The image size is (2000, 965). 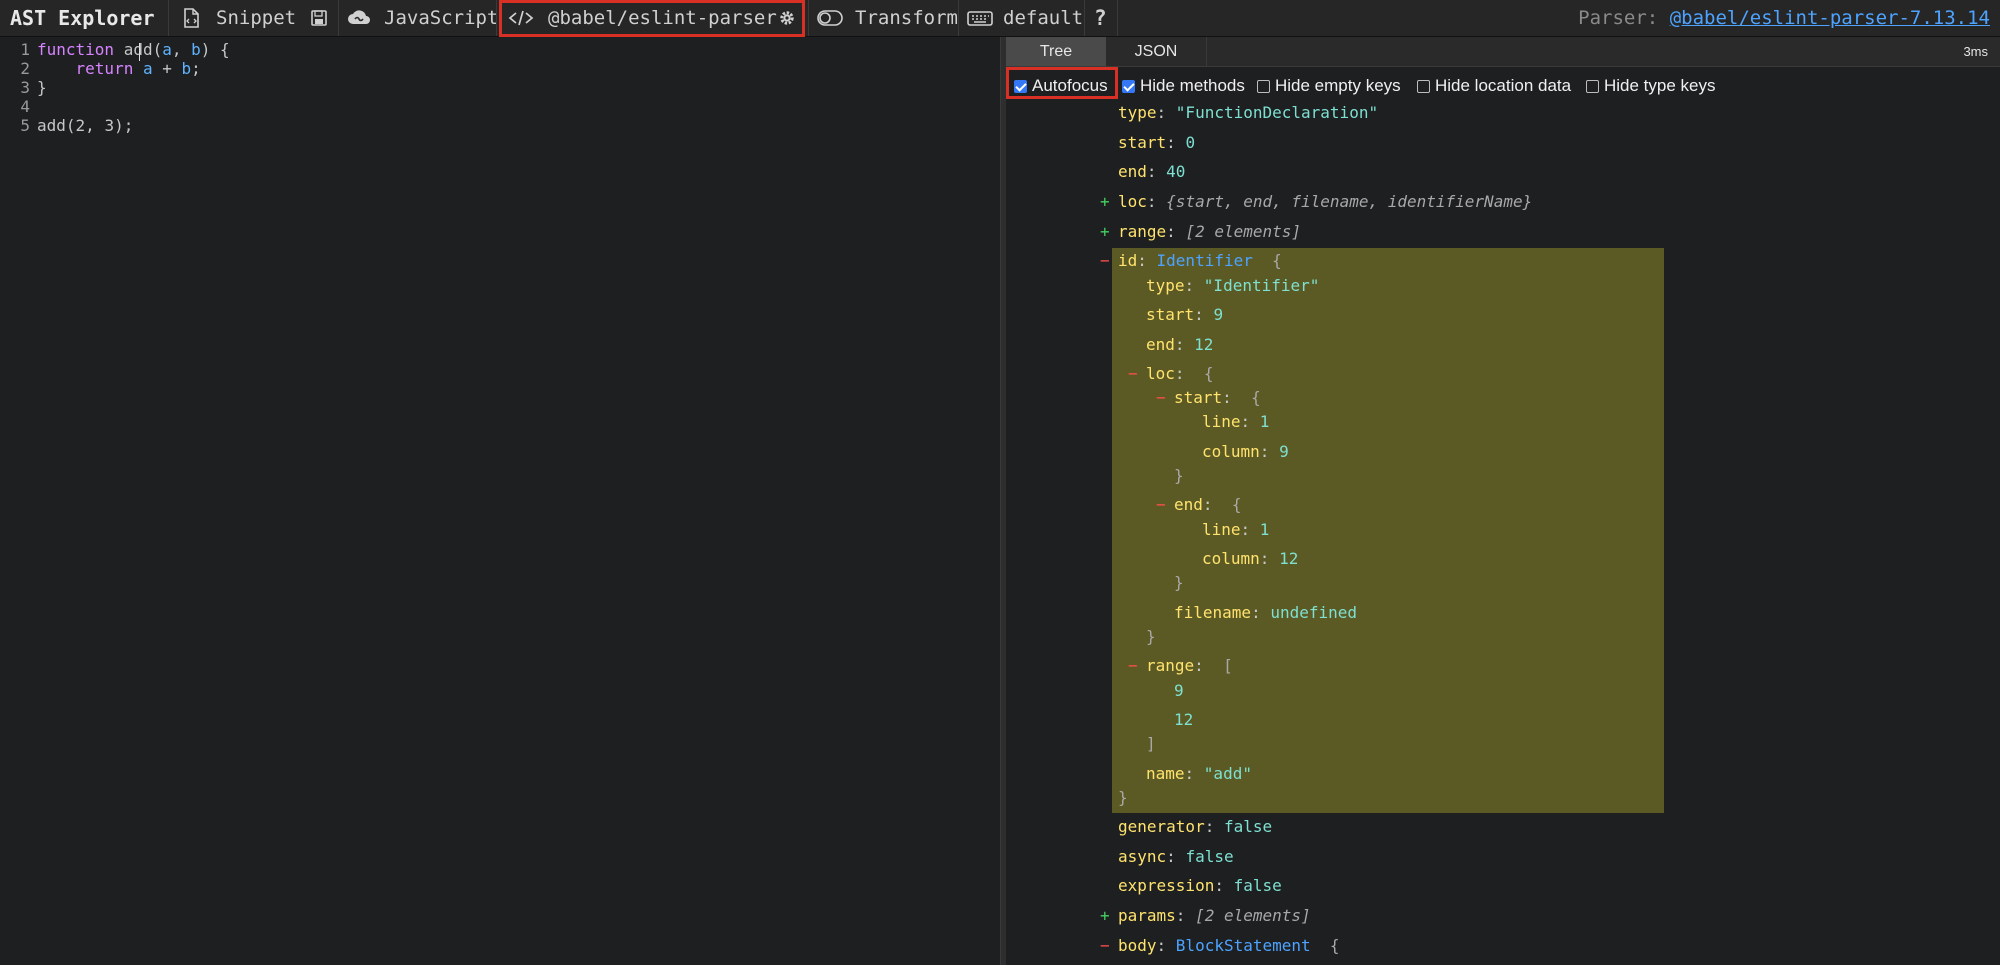 What do you see at coordinates (18, 106) in the screenshot?
I see `code-line: 4` at bounding box center [18, 106].